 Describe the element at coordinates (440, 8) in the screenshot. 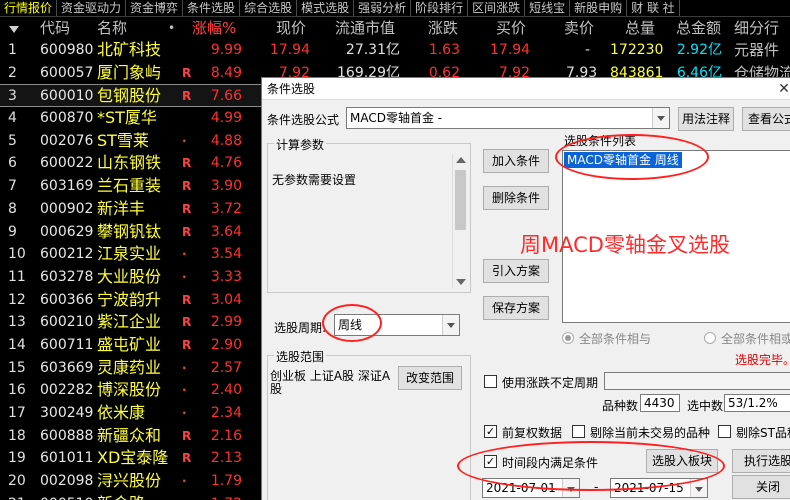

I see `top-tab-8: 阶段排行` at that location.